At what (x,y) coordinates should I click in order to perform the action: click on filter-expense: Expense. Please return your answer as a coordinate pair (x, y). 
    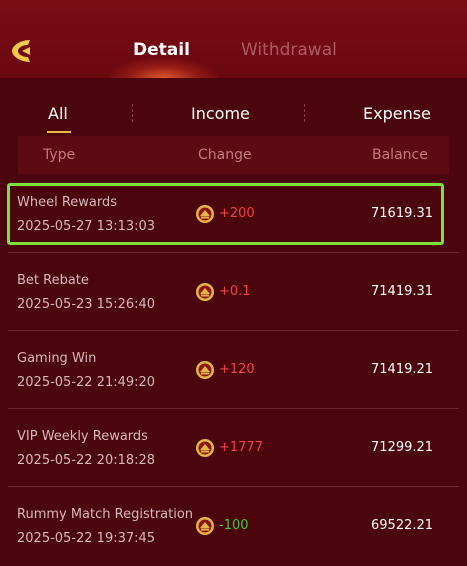
    Looking at the image, I should click on (397, 113).